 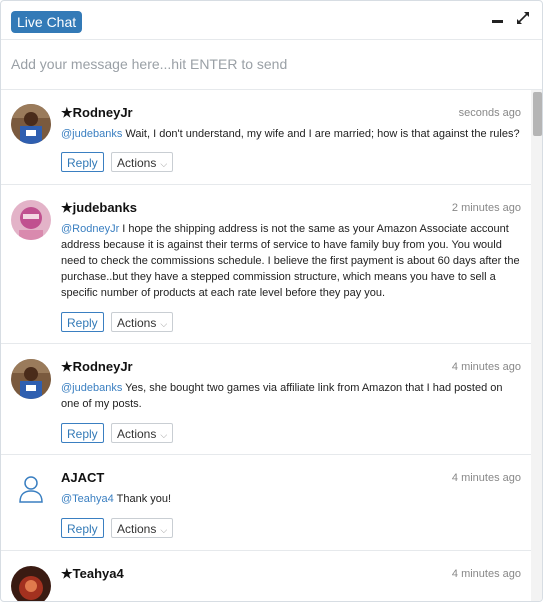 I want to click on minimize-icon, so click(x=497, y=21).